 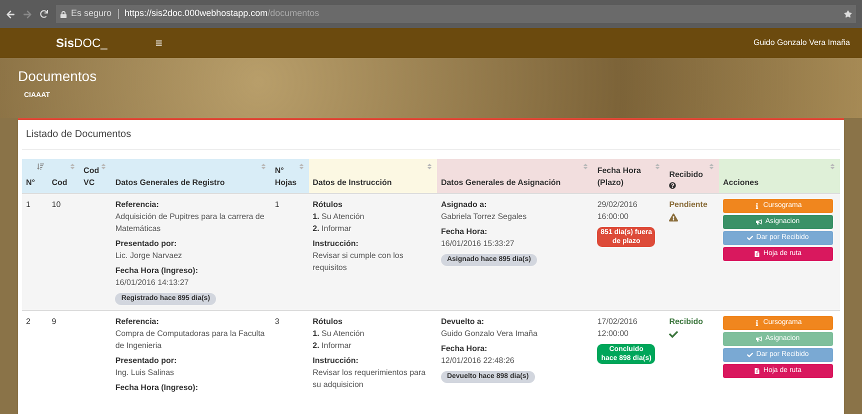 What do you see at coordinates (96, 176) in the screenshot?
I see `column-header: Cod VC` at bounding box center [96, 176].